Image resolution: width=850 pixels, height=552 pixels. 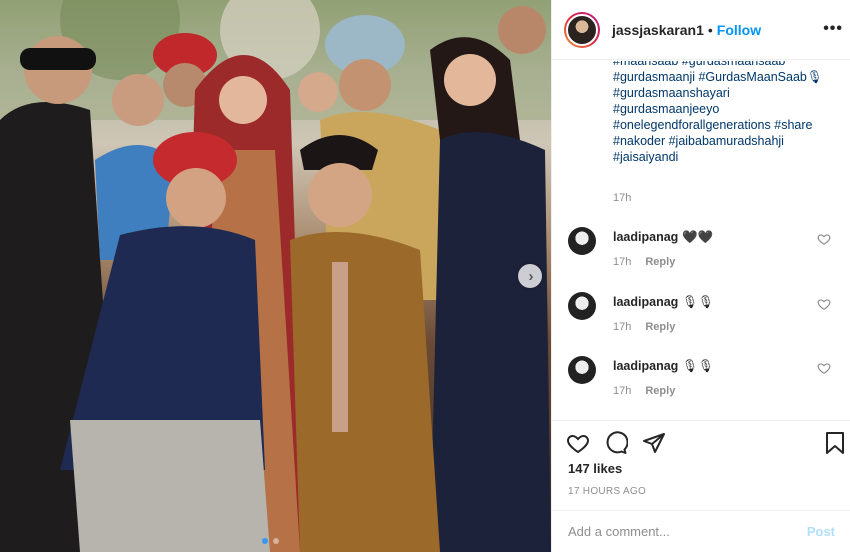 I want to click on add-comment-form: Post, so click(x=701, y=531).